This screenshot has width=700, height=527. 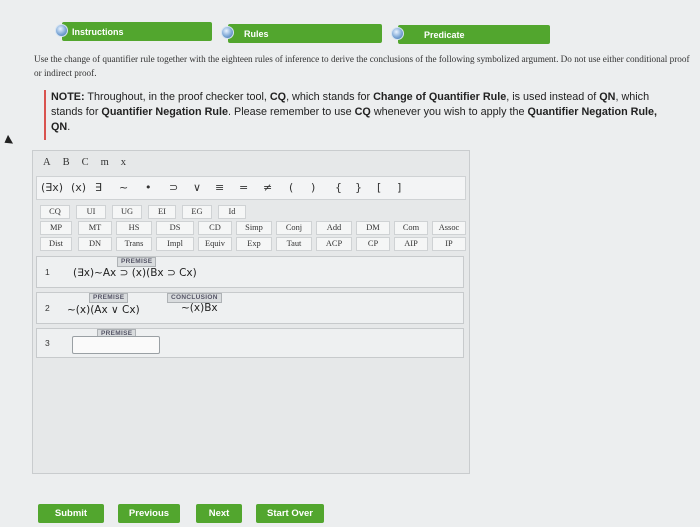 What do you see at coordinates (334, 228) in the screenshot?
I see `rule-button-add: Add` at bounding box center [334, 228].